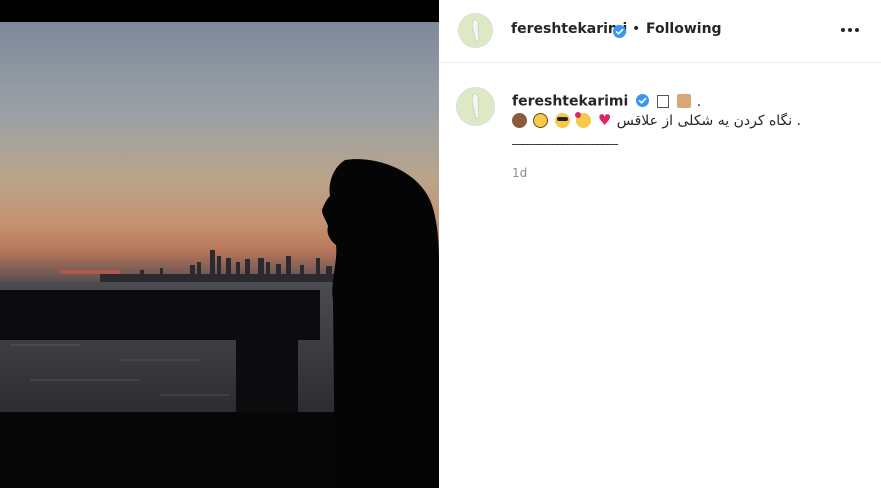 Image resolution: width=881 pixels, height=488 pixels. I want to click on caption-username: fereshtekarimi, so click(570, 102).